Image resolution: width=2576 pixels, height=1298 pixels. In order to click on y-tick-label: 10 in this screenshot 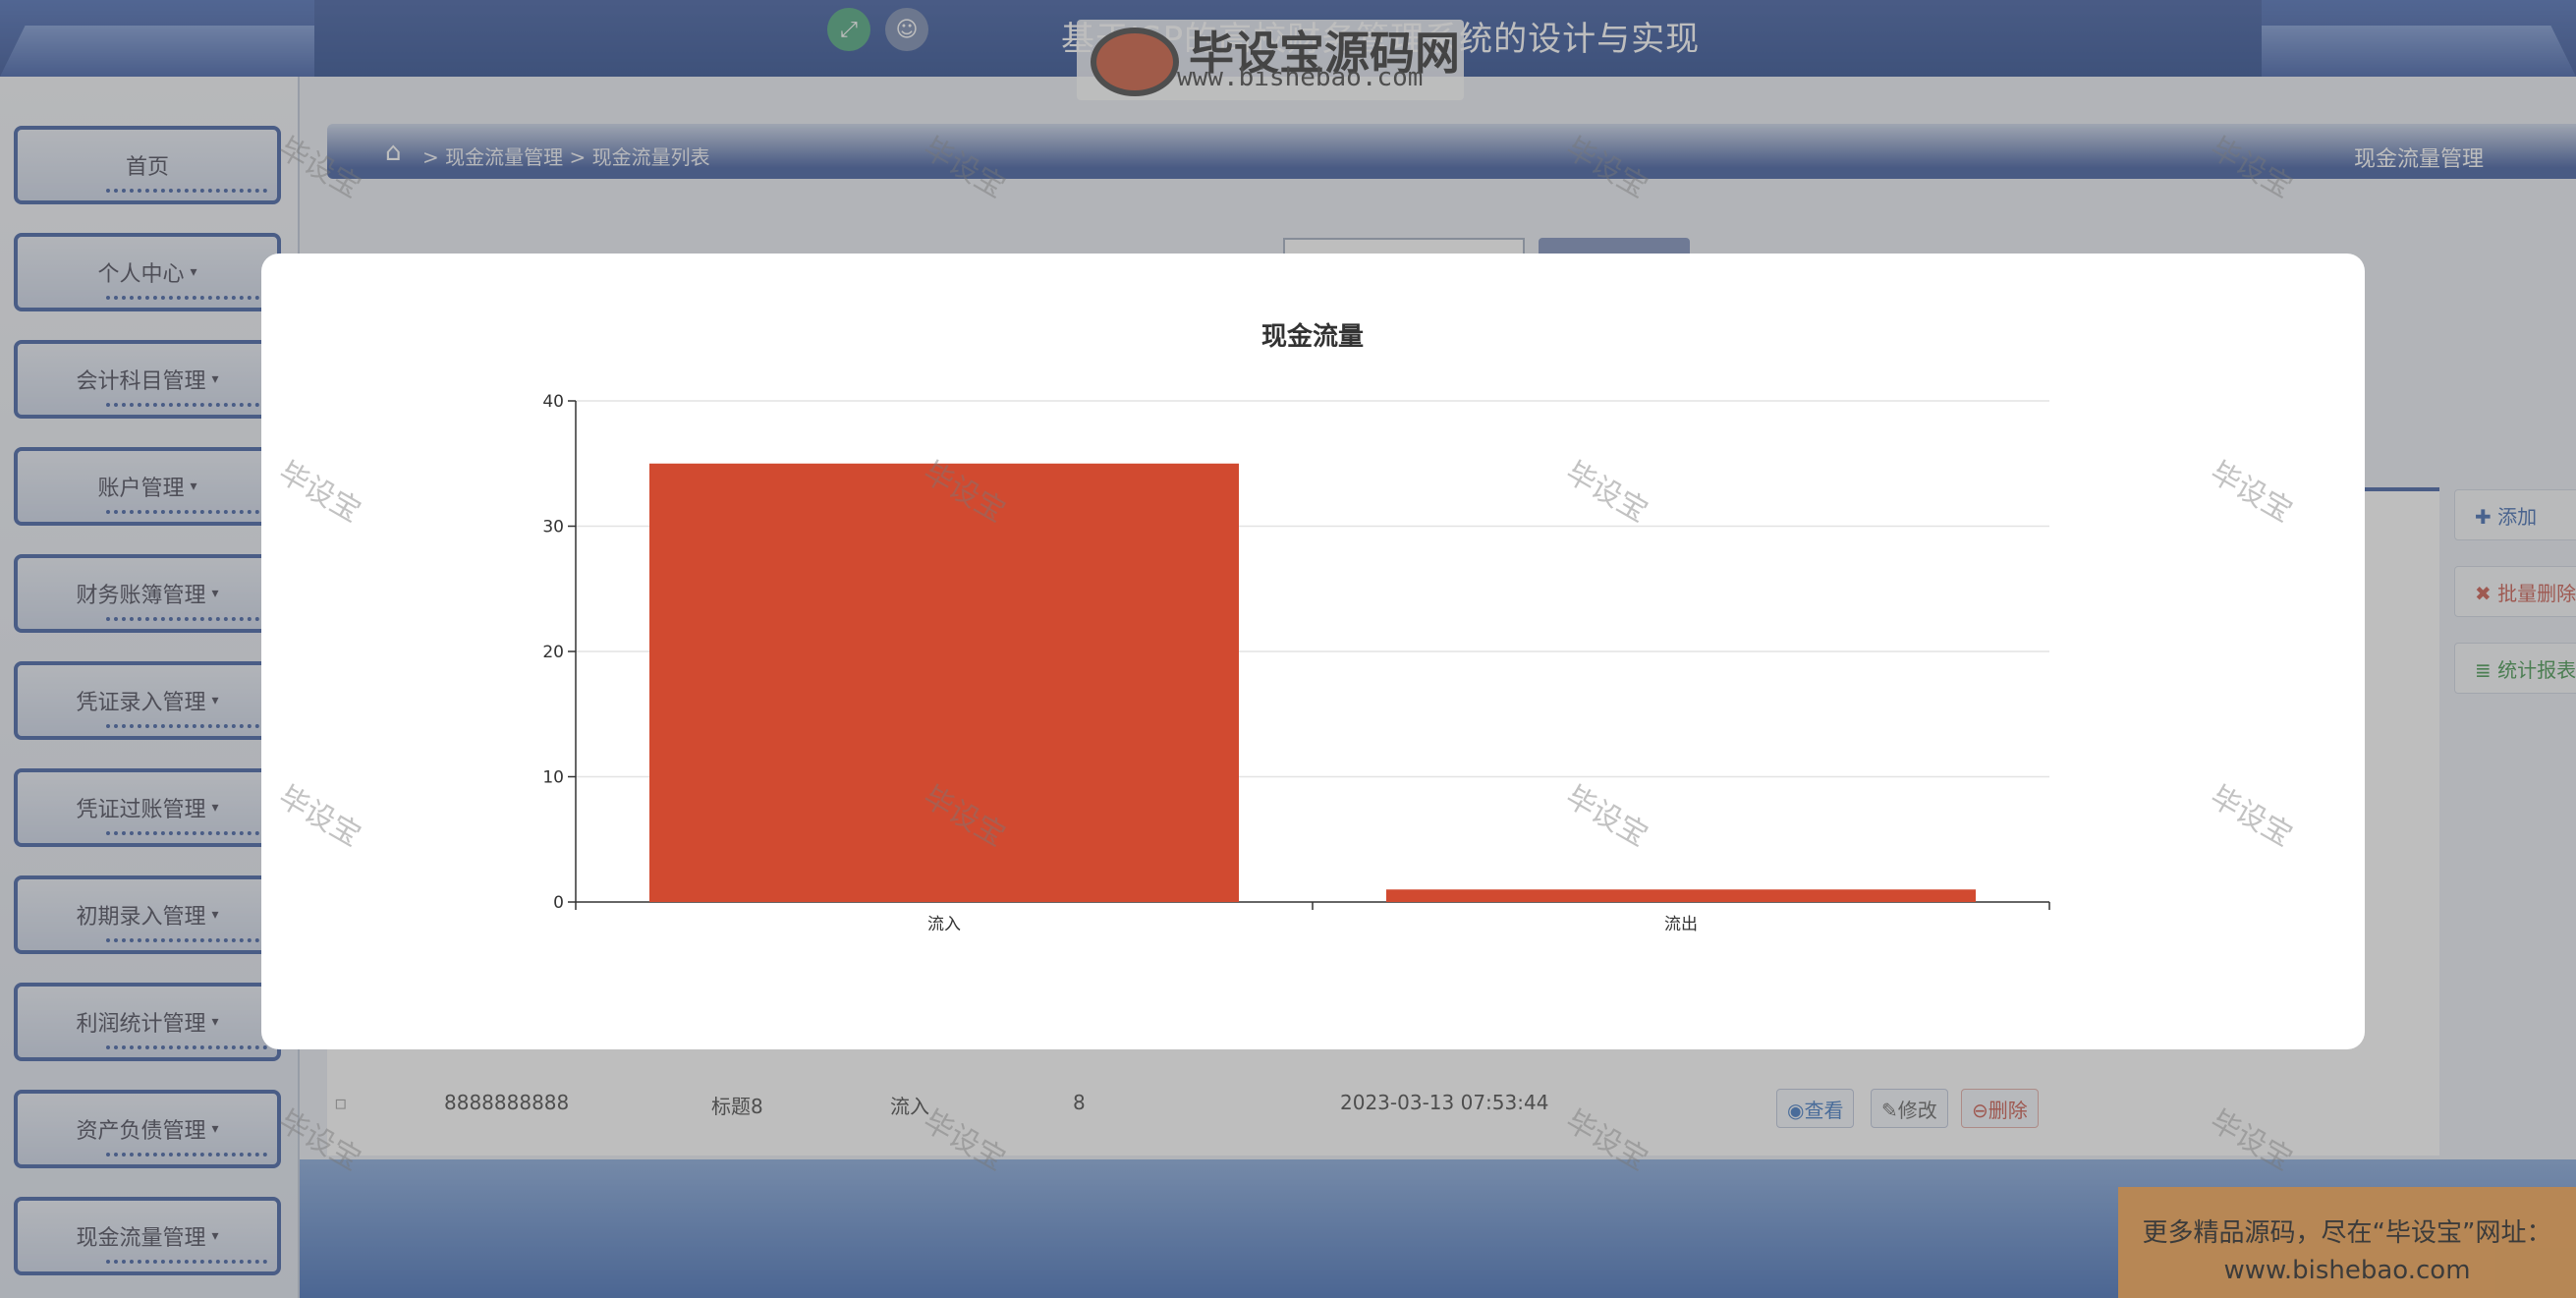, I will do `click(553, 778)`.